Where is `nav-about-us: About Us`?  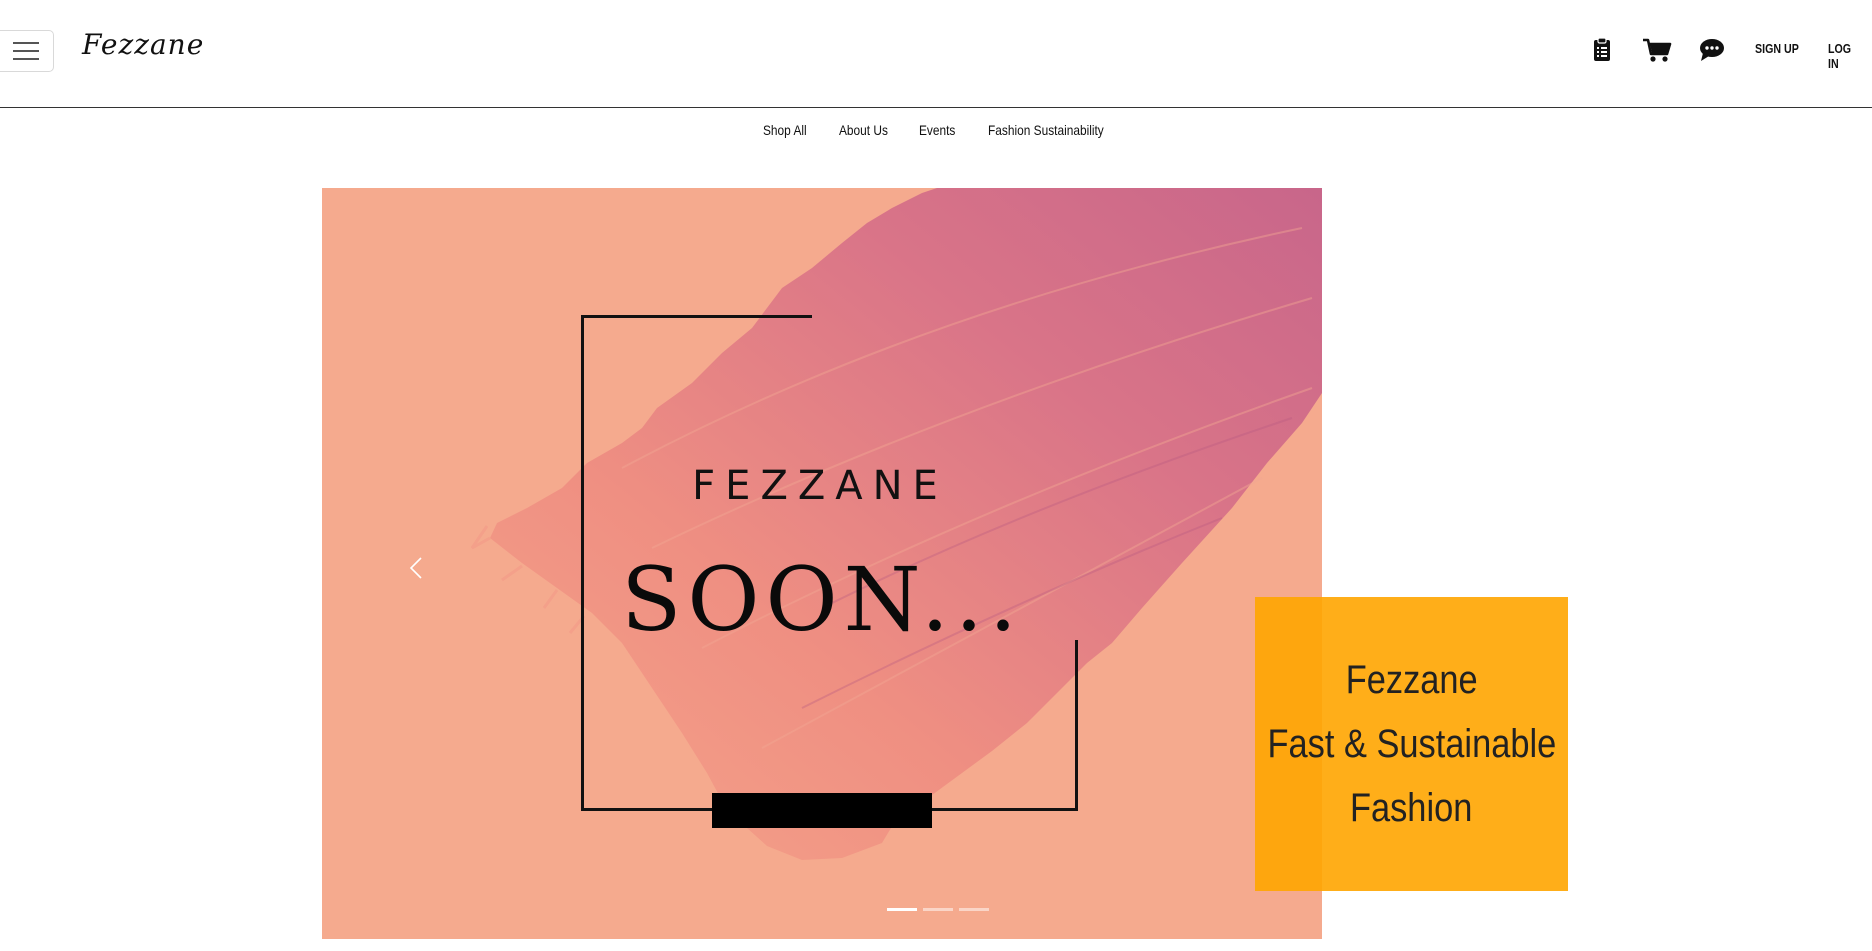
nav-about-us: About Us is located at coordinates (863, 130).